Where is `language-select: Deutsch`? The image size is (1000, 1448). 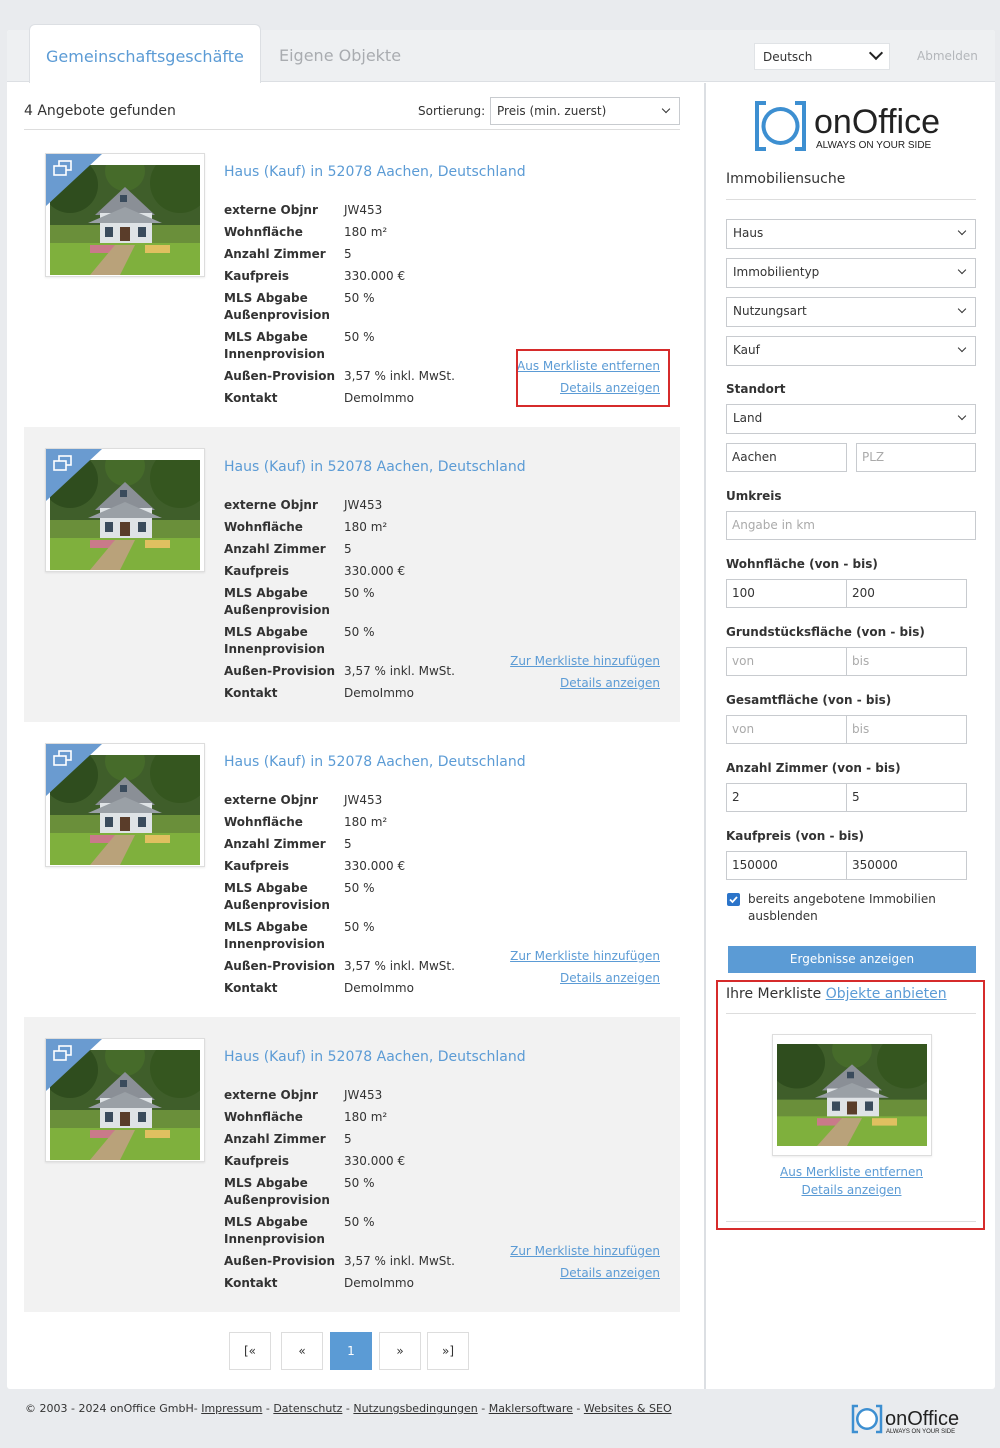 language-select: Deutsch is located at coordinates (822, 56).